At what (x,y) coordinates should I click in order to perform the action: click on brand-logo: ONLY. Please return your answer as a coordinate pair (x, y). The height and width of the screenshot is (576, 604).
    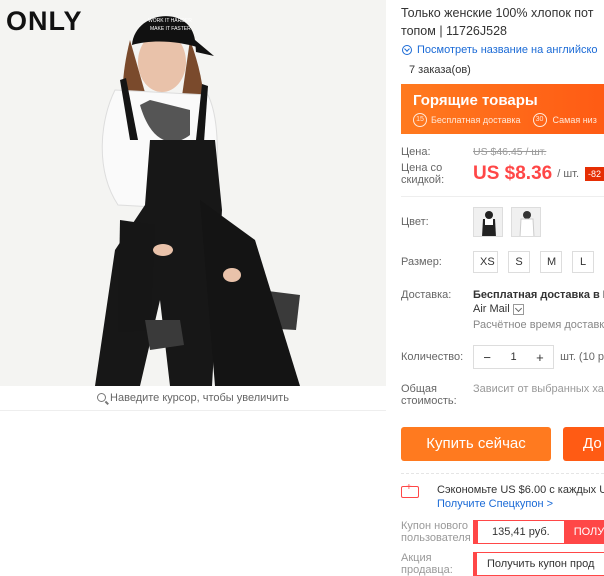
    Looking at the image, I should click on (44, 21).